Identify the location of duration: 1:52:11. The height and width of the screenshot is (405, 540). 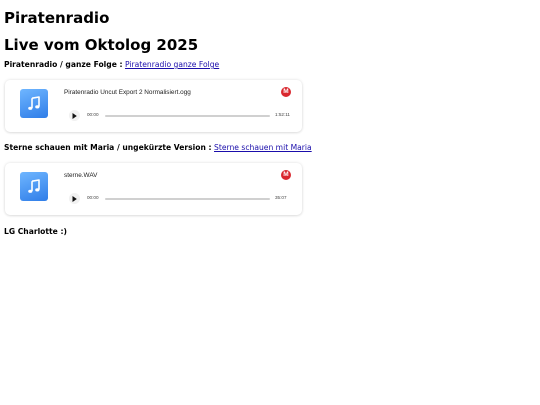
(282, 114).